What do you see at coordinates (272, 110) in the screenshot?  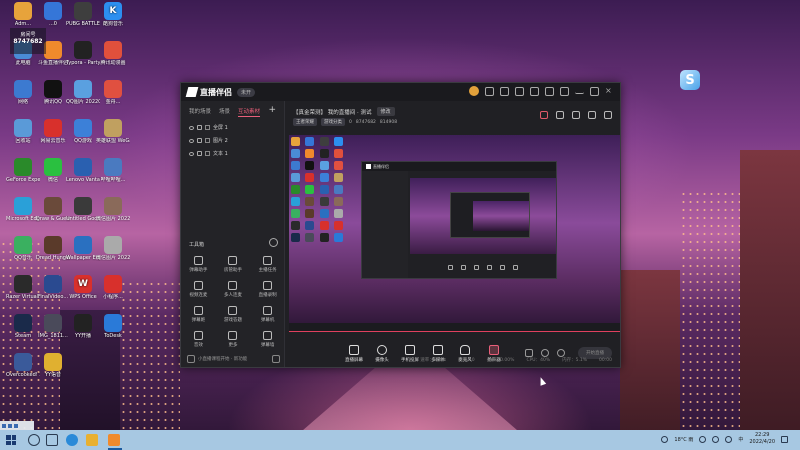 I see `add-scene-icon: +` at bounding box center [272, 110].